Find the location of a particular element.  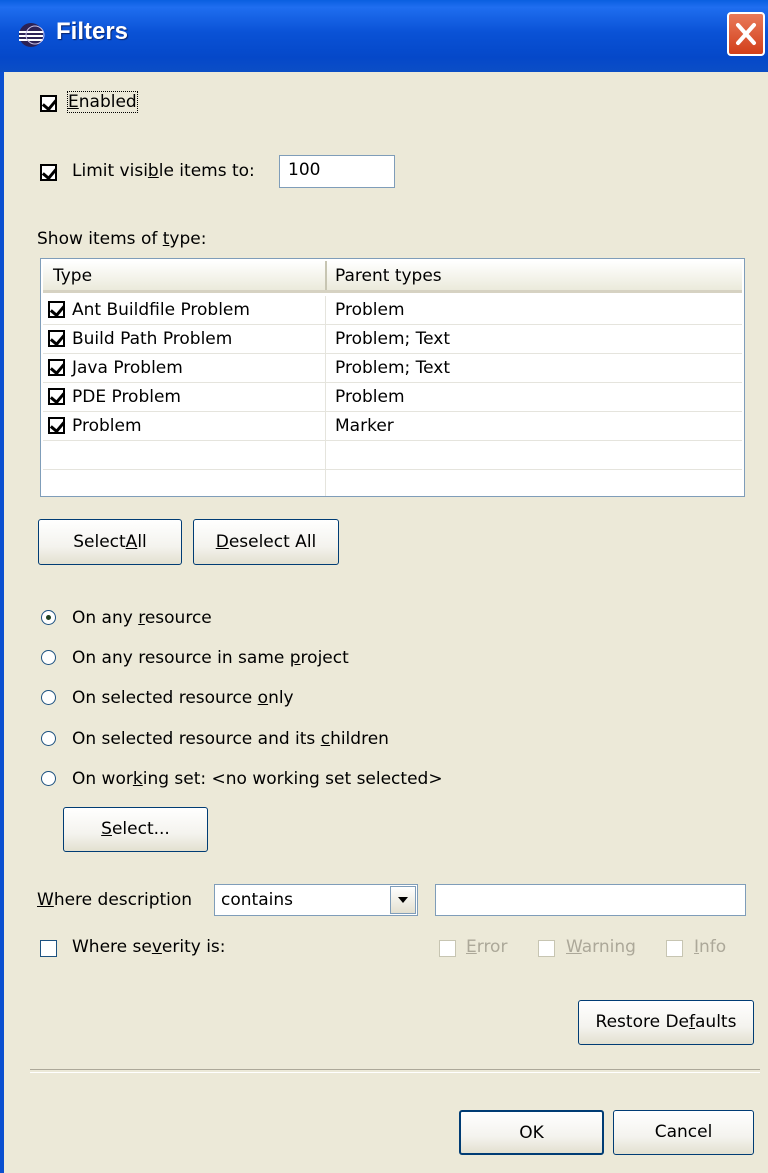

row-type: Ant Buildfile Problem is located at coordinates (161, 310).